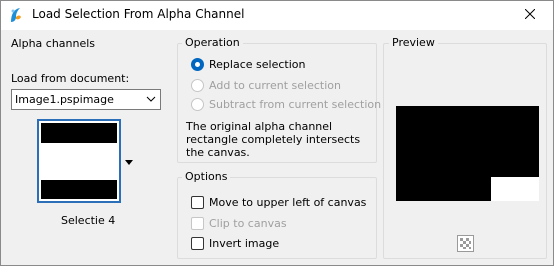 Image resolution: width=554 pixels, height=266 pixels. Describe the element at coordinates (70, 78) in the screenshot. I see `load-from-label: Load from document:` at that location.